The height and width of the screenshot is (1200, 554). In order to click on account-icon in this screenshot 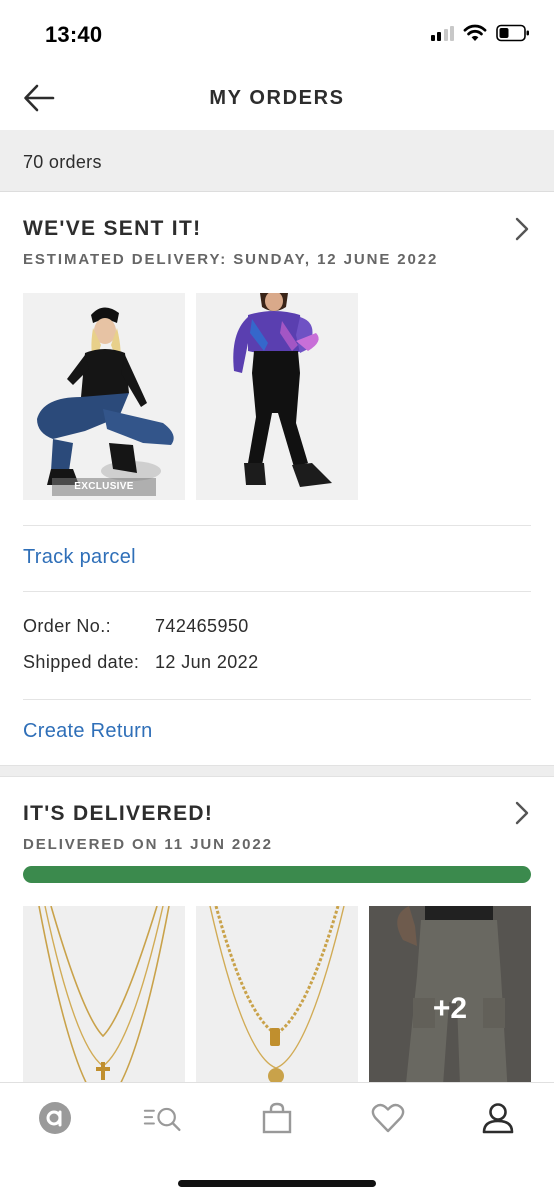, I will do `click(498, 1118)`.